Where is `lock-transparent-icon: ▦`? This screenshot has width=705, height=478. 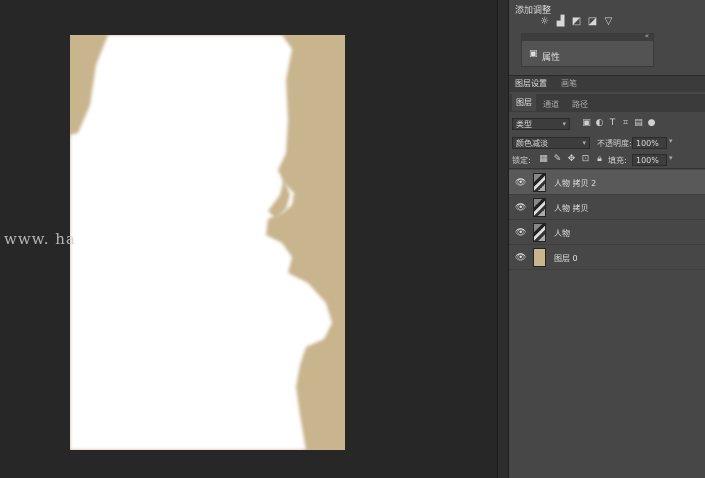
lock-transparent-icon: ▦ is located at coordinates (543, 159).